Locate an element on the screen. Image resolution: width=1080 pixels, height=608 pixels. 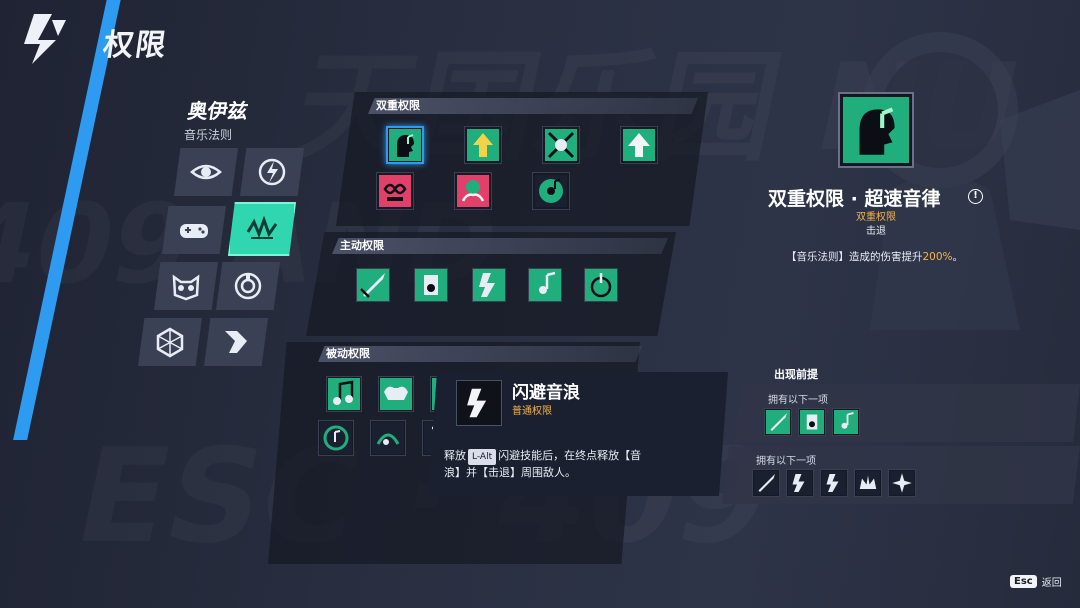
detail-desc-post: 。 is located at coordinates (958, 257).